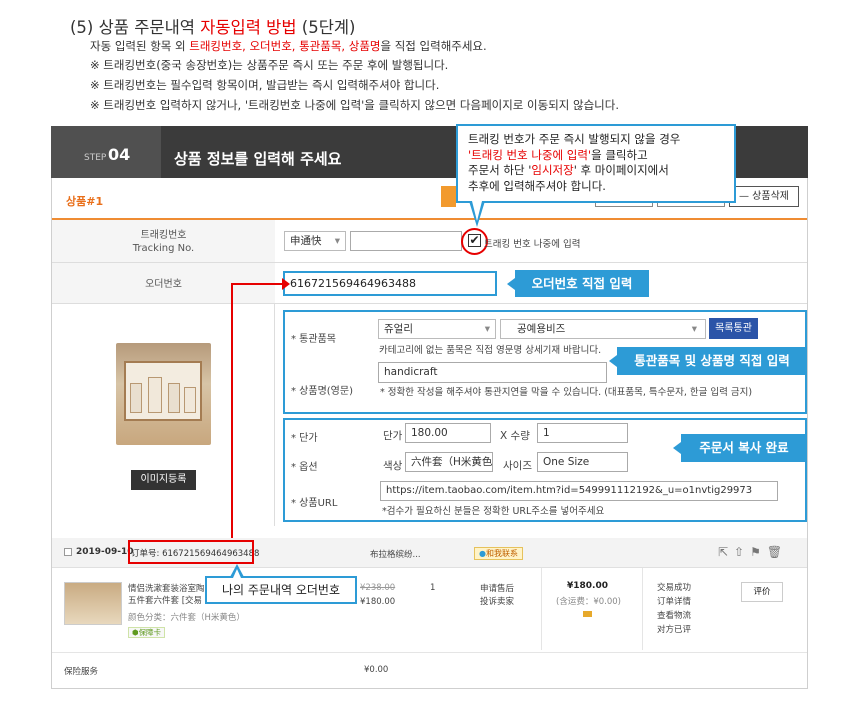 The image size is (860, 711). What do you see at coordinates (498, 553) in the screenshot?
I see `contact-seller-button: ●和我联系` at bounding box center [498, 553].